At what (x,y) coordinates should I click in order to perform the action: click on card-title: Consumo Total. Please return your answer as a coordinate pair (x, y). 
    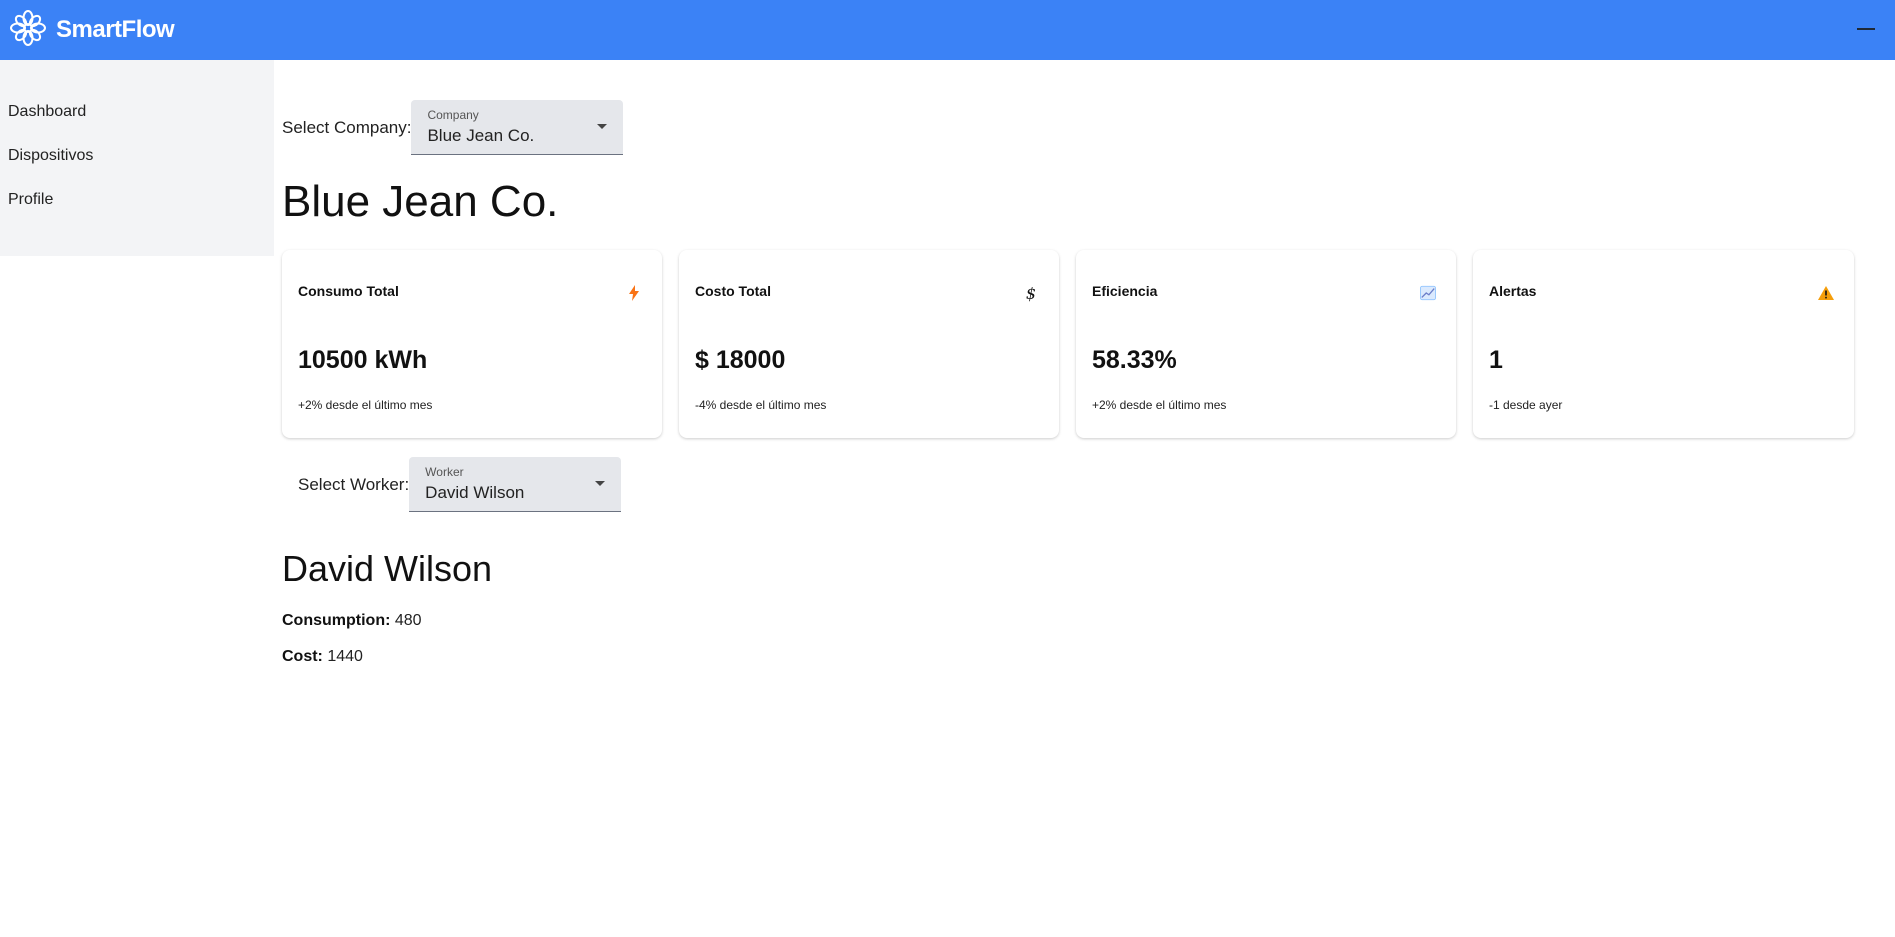
    Looking at the image, I should click on (348, 291).